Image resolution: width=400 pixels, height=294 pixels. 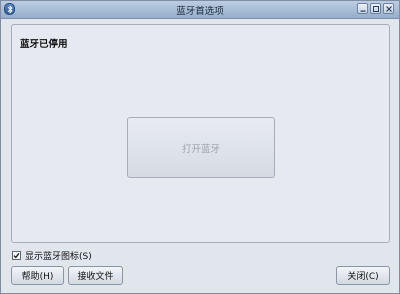 I want to click on maximize-icon, so click(x=376, y=9).